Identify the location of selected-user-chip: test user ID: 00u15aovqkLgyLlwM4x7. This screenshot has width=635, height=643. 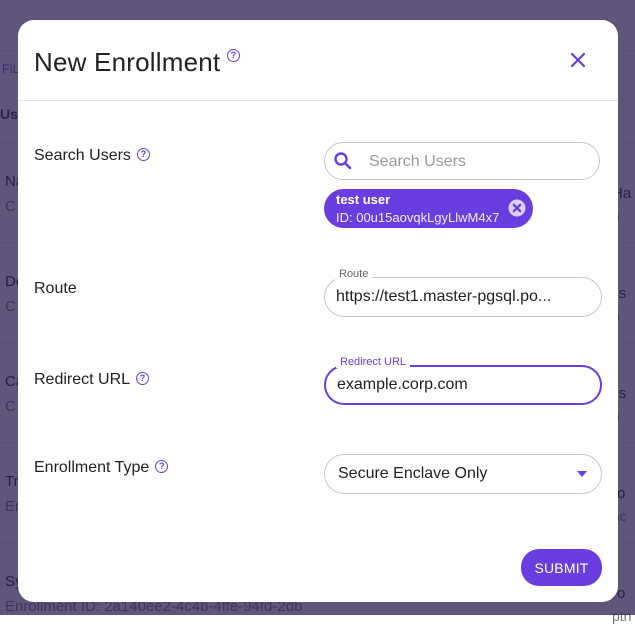
(428, 208).